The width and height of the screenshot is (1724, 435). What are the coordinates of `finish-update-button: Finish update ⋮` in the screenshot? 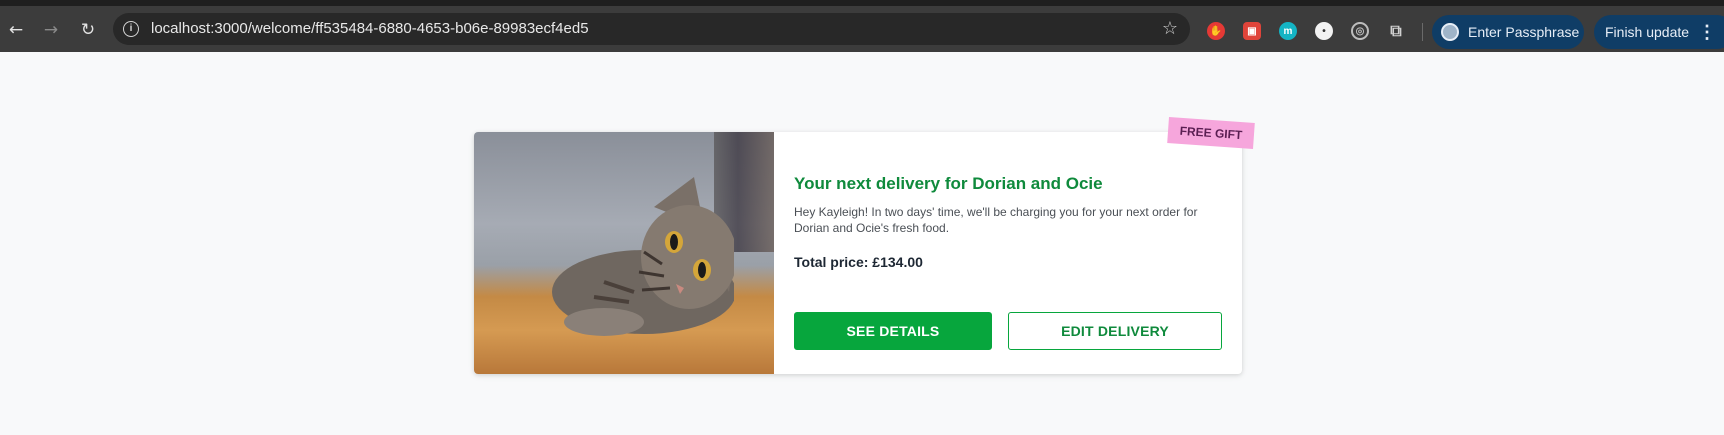 It's located at (1659, 32).